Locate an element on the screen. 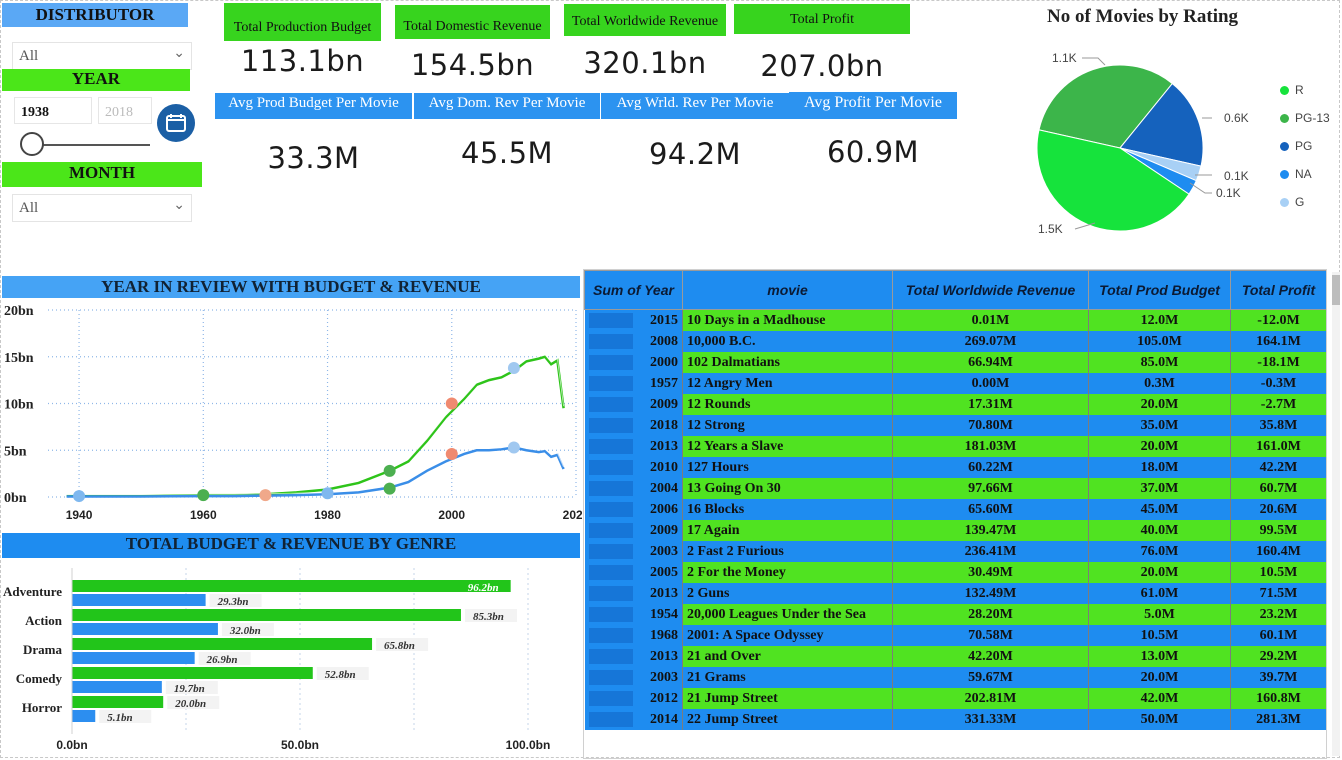  cell-movie: 12 Years a Slave is located at coordinates (787, 446).